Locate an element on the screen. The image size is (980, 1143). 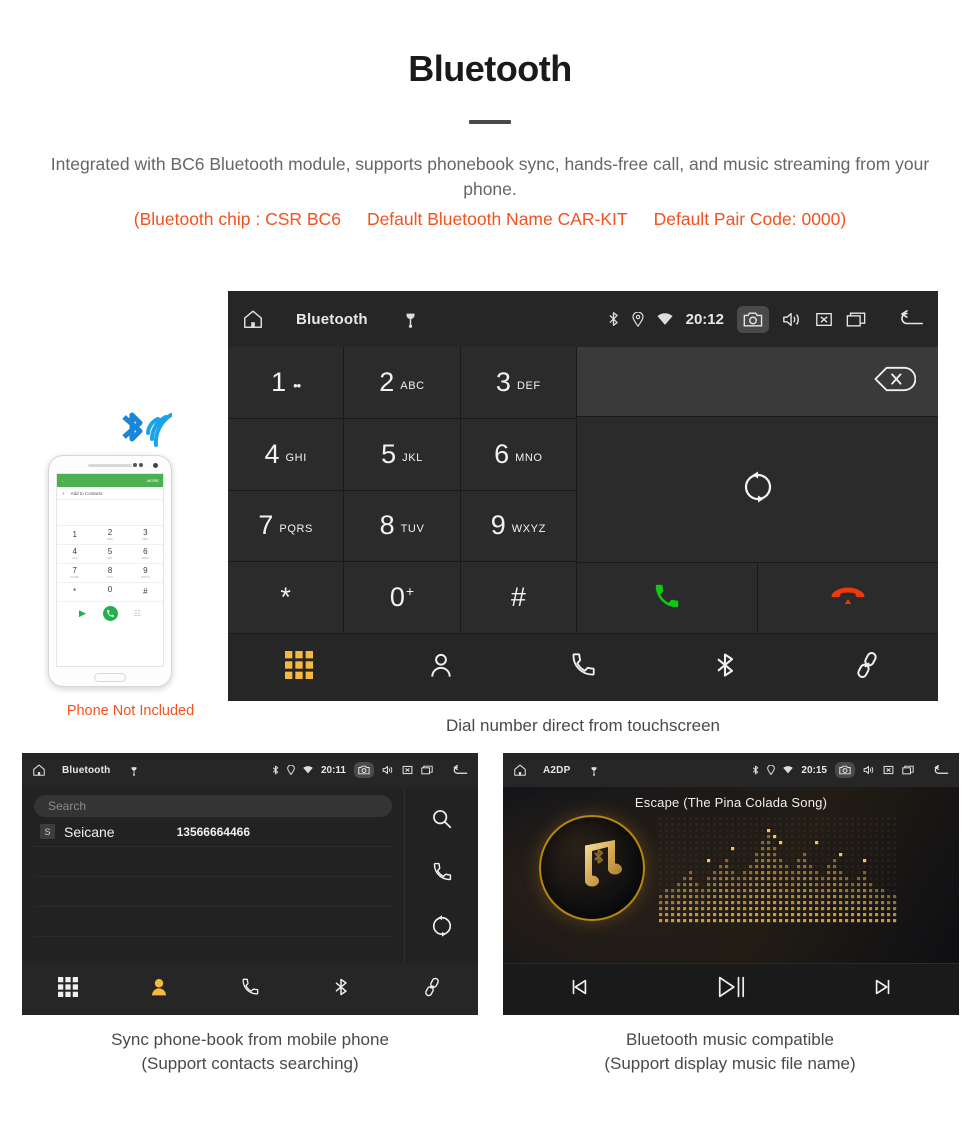
phone-key-digit: 5 is located at coordinates (110, 551).